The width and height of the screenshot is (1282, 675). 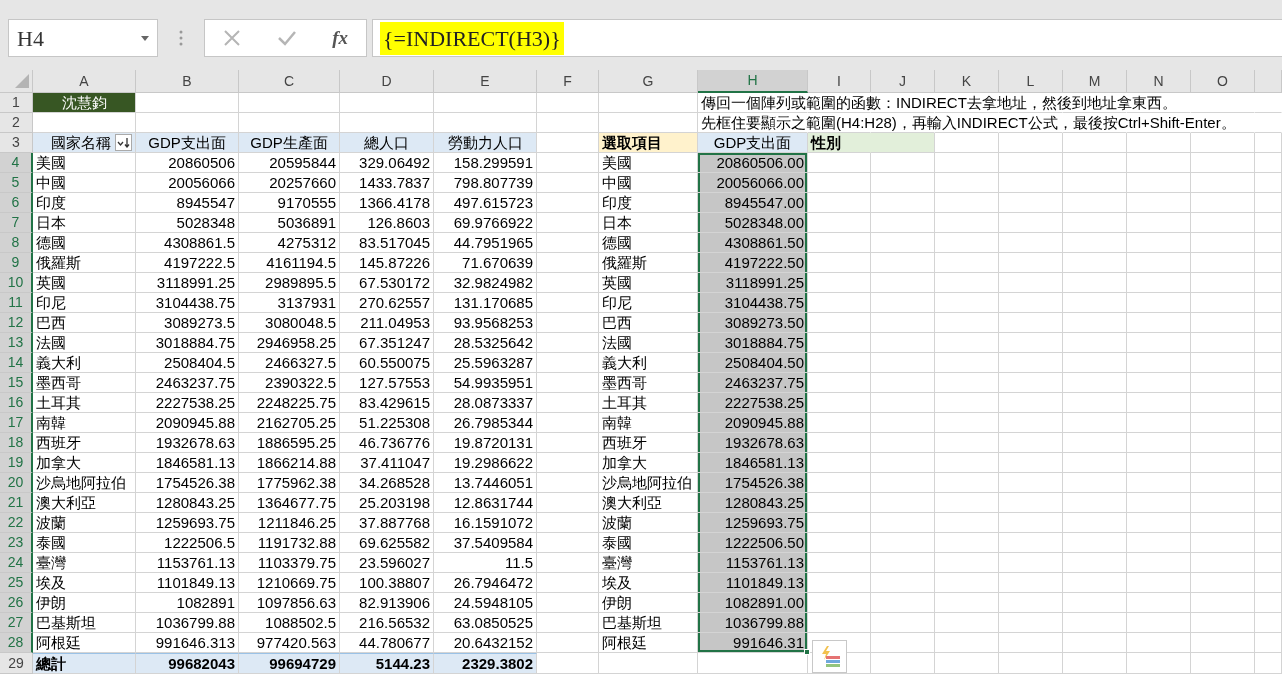 I want to click on sheet-cell: 127.57553, so click(x=387, y=383).